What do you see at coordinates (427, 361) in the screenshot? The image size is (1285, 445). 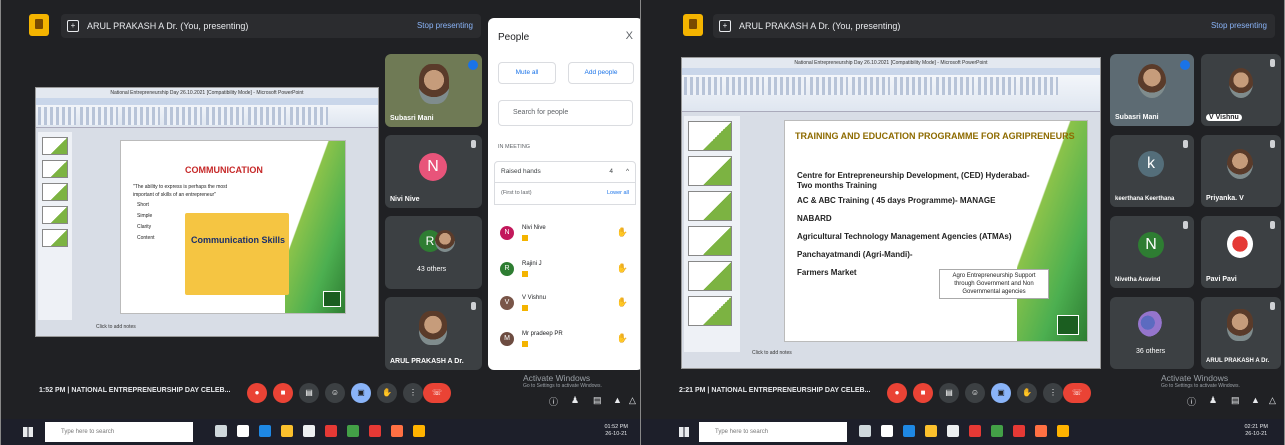 I see `participant-name: ARUL PRAKASH A Dr.` at bounding box center [427, 361].